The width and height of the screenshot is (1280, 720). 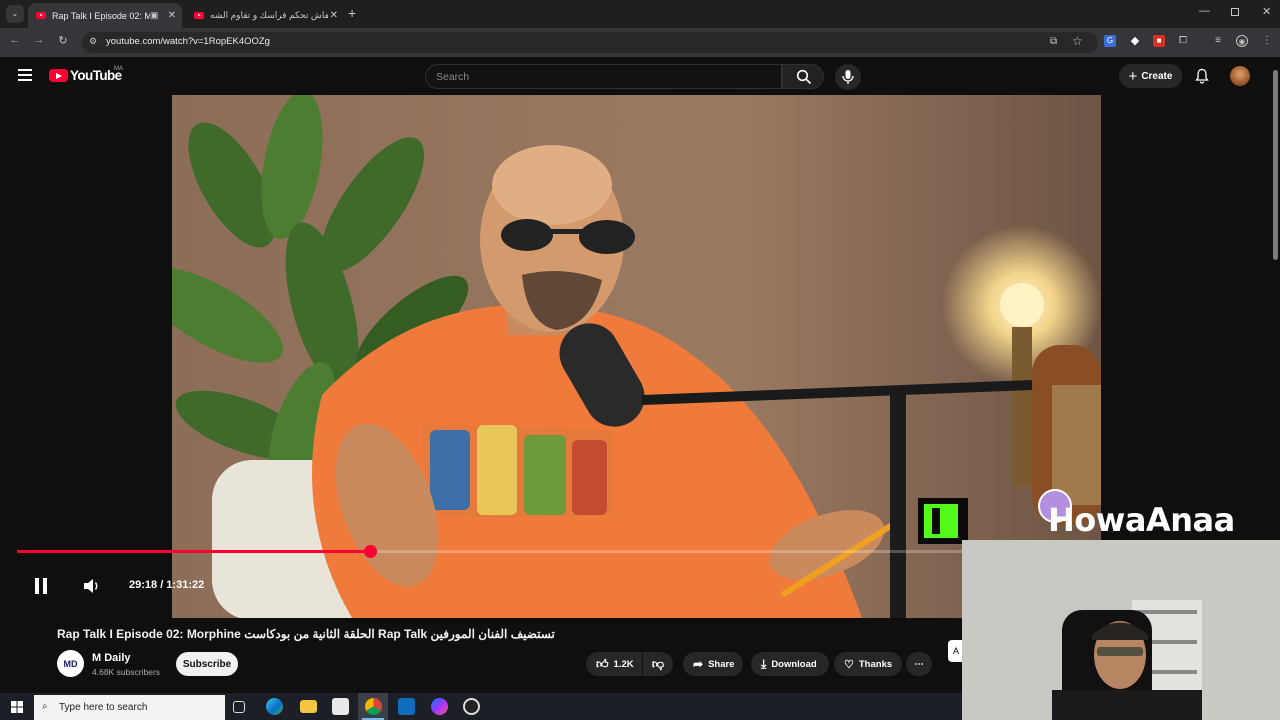 What do you see at coordinates (167, 585) in the screenshot?
I see `player-time: 29:18 / 1:31:22` at bounding box center [167, 585].